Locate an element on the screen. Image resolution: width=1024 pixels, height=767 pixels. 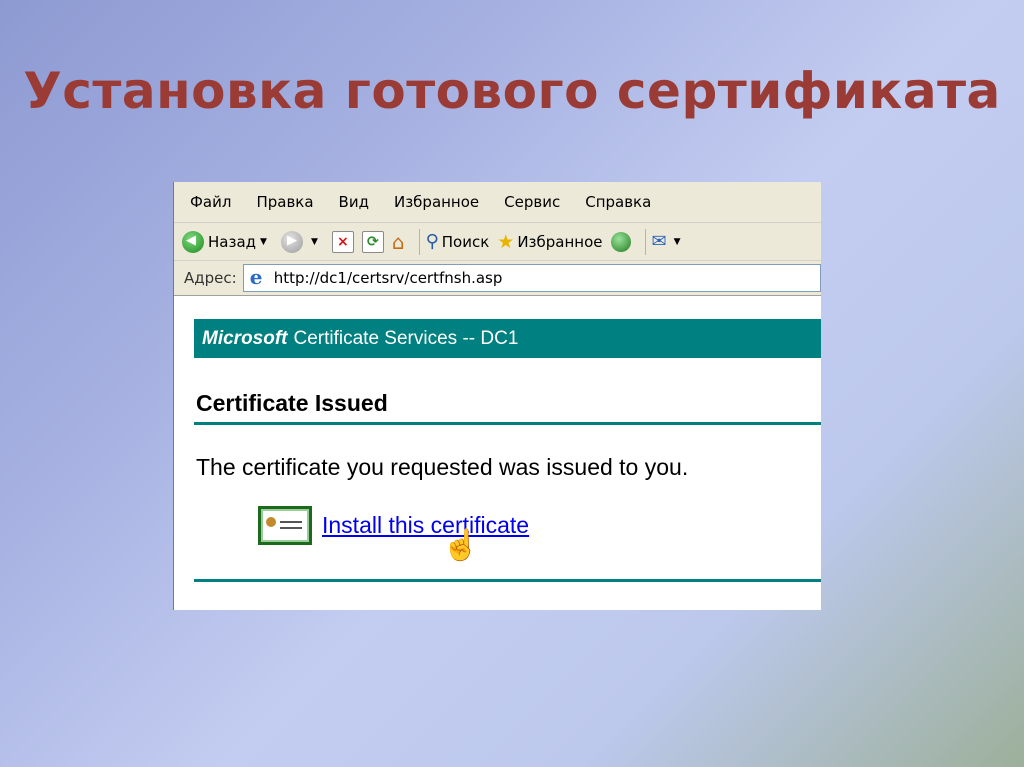
search-button: ⚲ Поиск is located at coordinates (458, 241).